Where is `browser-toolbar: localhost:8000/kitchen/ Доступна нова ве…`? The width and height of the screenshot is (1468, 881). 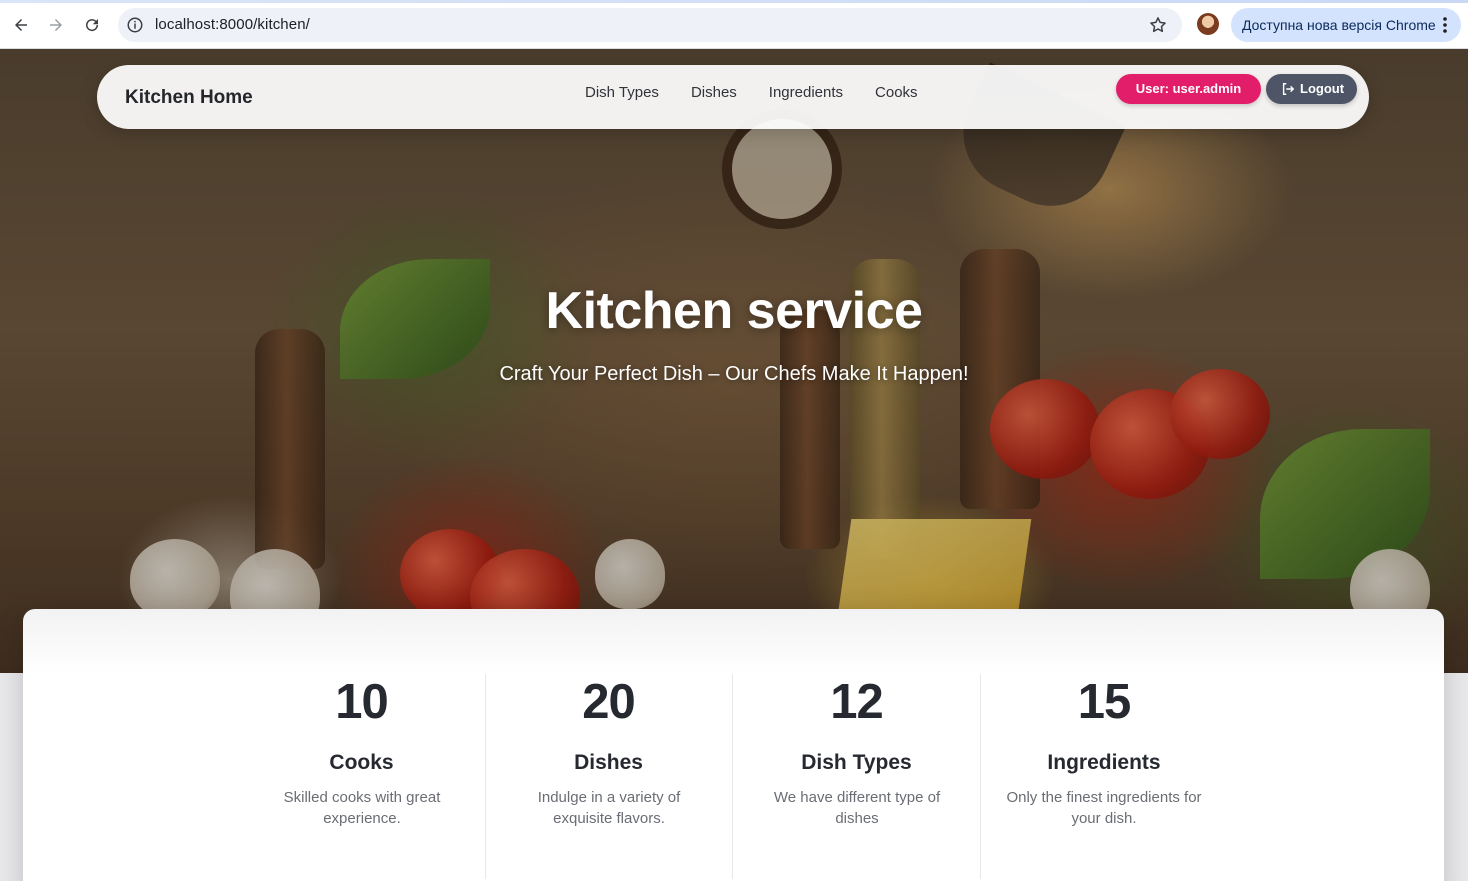
browser-toolbar: localhost:8000/kitchen/ Доступна нова ве… is located at coordinates (734, 24).